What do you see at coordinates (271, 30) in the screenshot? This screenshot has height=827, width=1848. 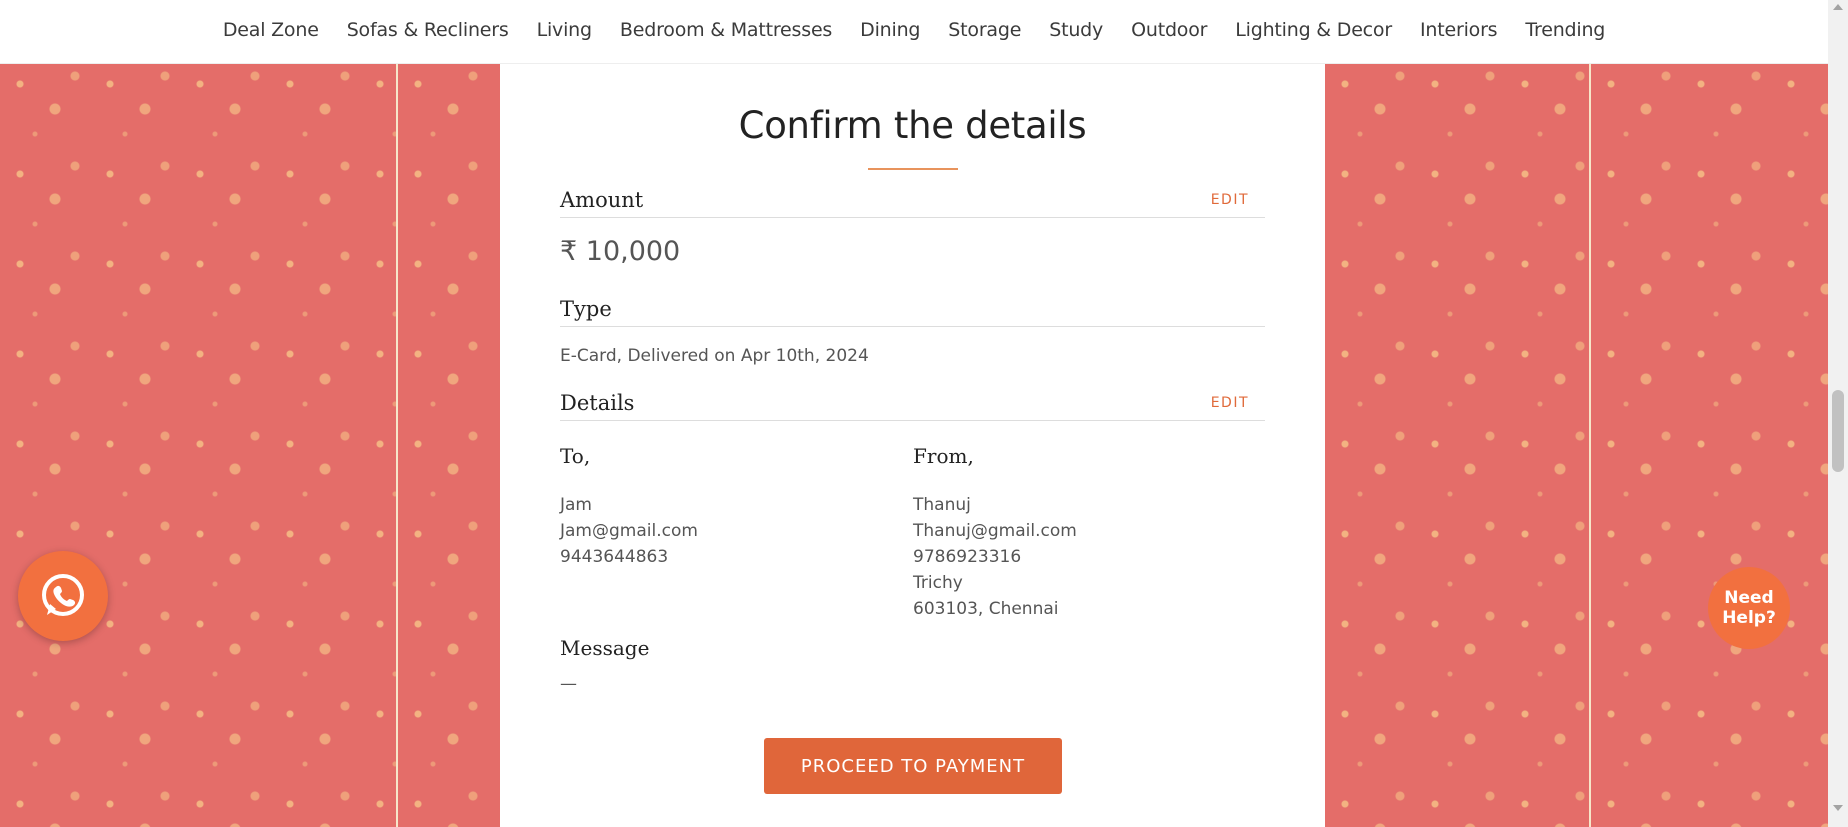 I see `nav-item-deal-zone: Deal Zone` at bounding box center [271, 30].